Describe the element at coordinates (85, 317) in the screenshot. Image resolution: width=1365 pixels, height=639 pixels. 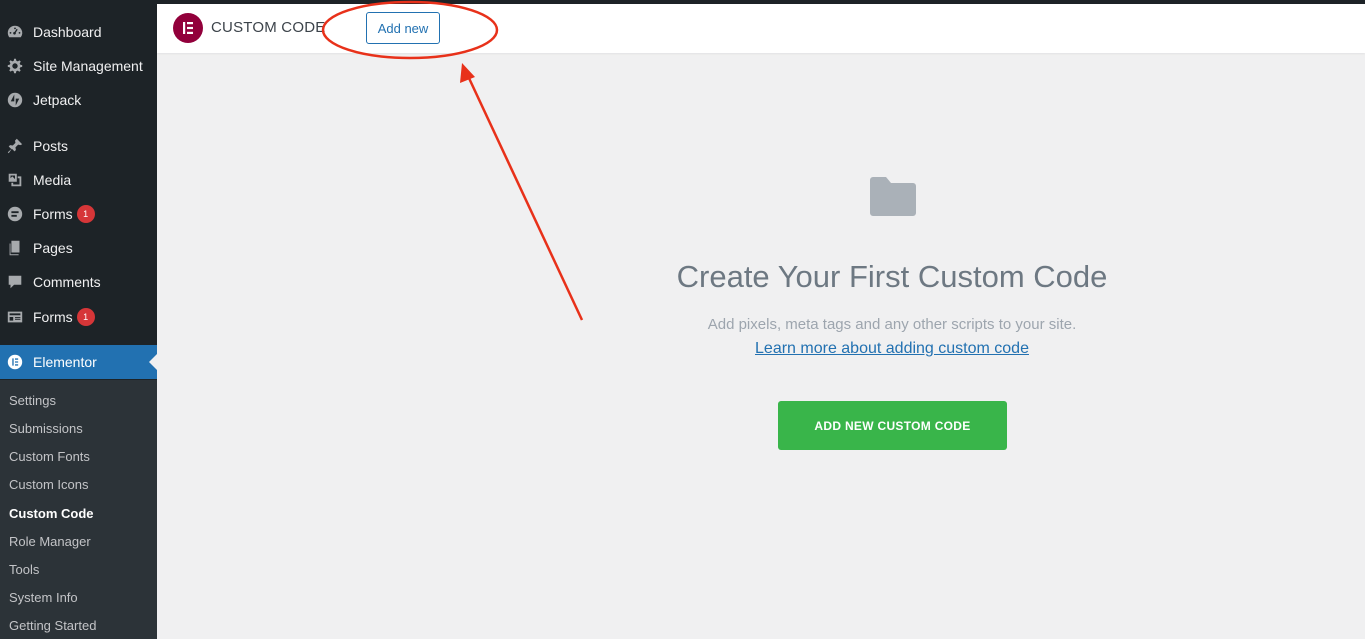
I see `feedback-count-badge: 1` at that location.